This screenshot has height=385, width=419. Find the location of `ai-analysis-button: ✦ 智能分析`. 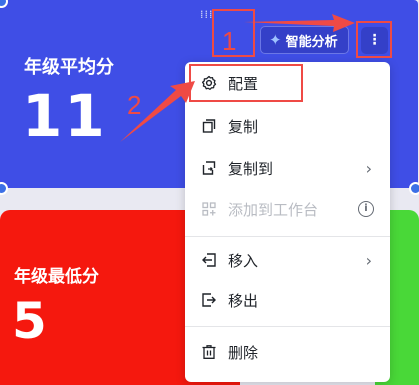

ai-analysis-button: ✦ 智能分析 is located at coordinates (304, 40).